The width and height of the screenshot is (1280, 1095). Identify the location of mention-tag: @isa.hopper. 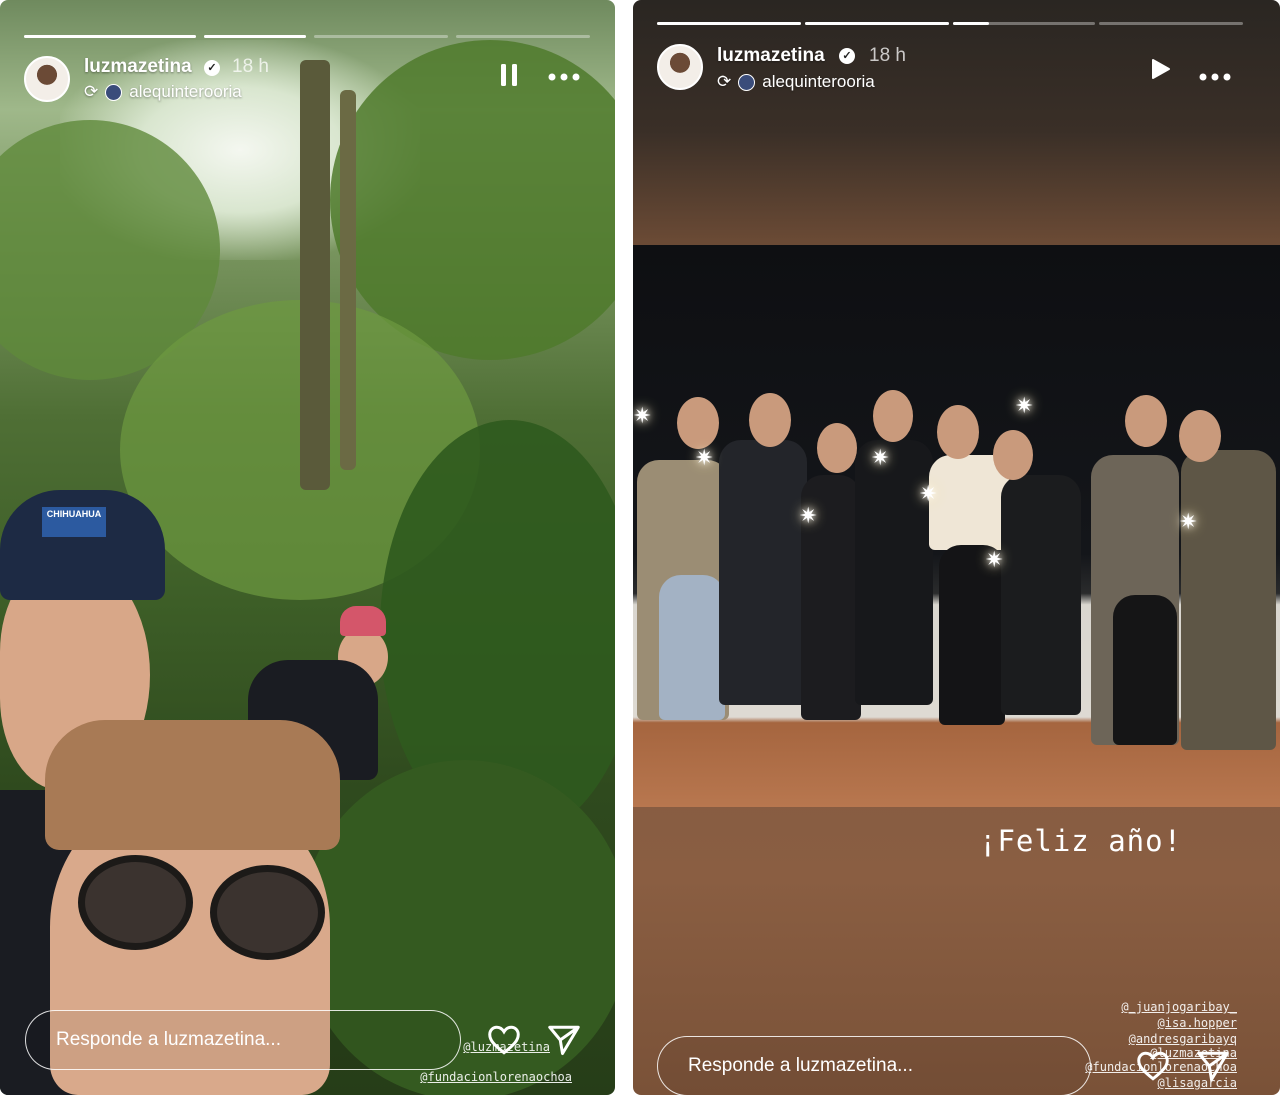
(1140, 1023).